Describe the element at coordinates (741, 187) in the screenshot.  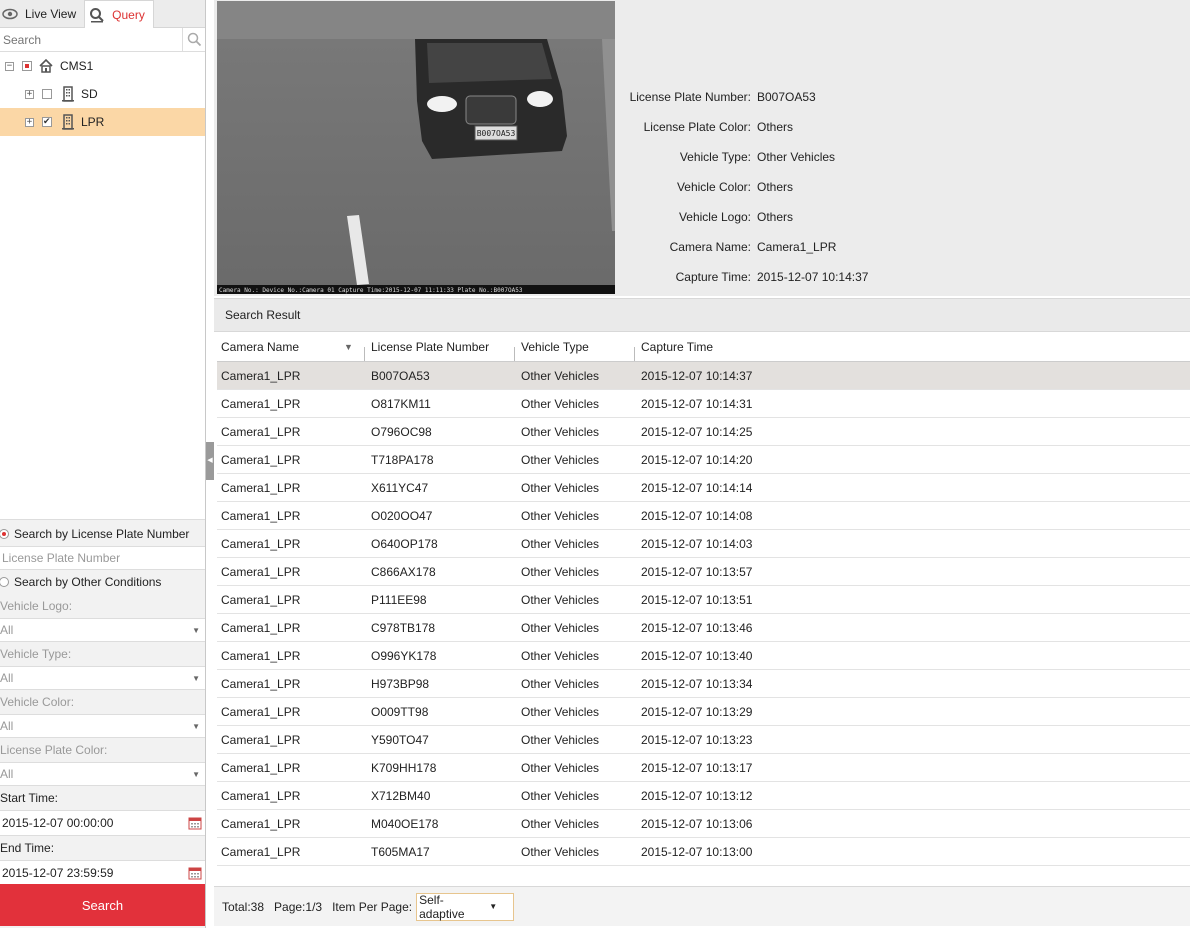
I see `detail-row: Vehicle Color: Others` at that location.